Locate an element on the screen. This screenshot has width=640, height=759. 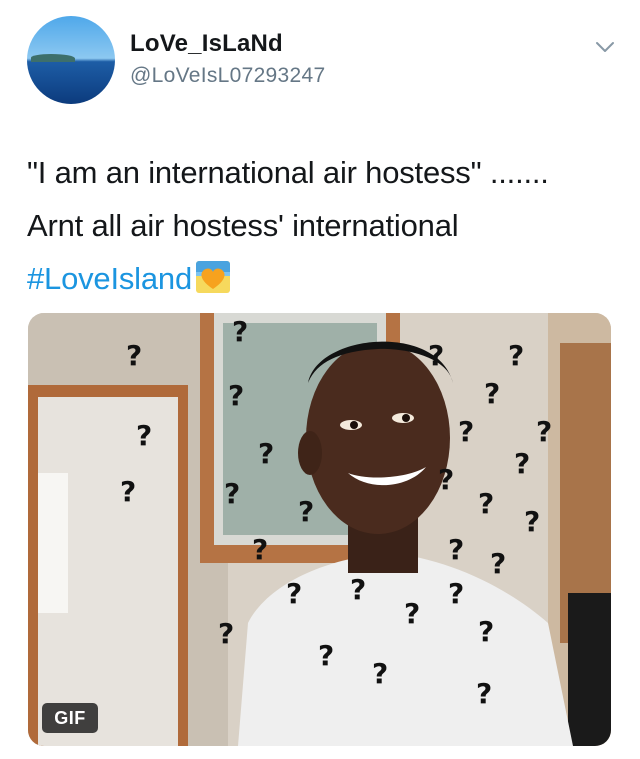
user-handle: @LoVeIsL07293247 is located at coordinates (227, 76).